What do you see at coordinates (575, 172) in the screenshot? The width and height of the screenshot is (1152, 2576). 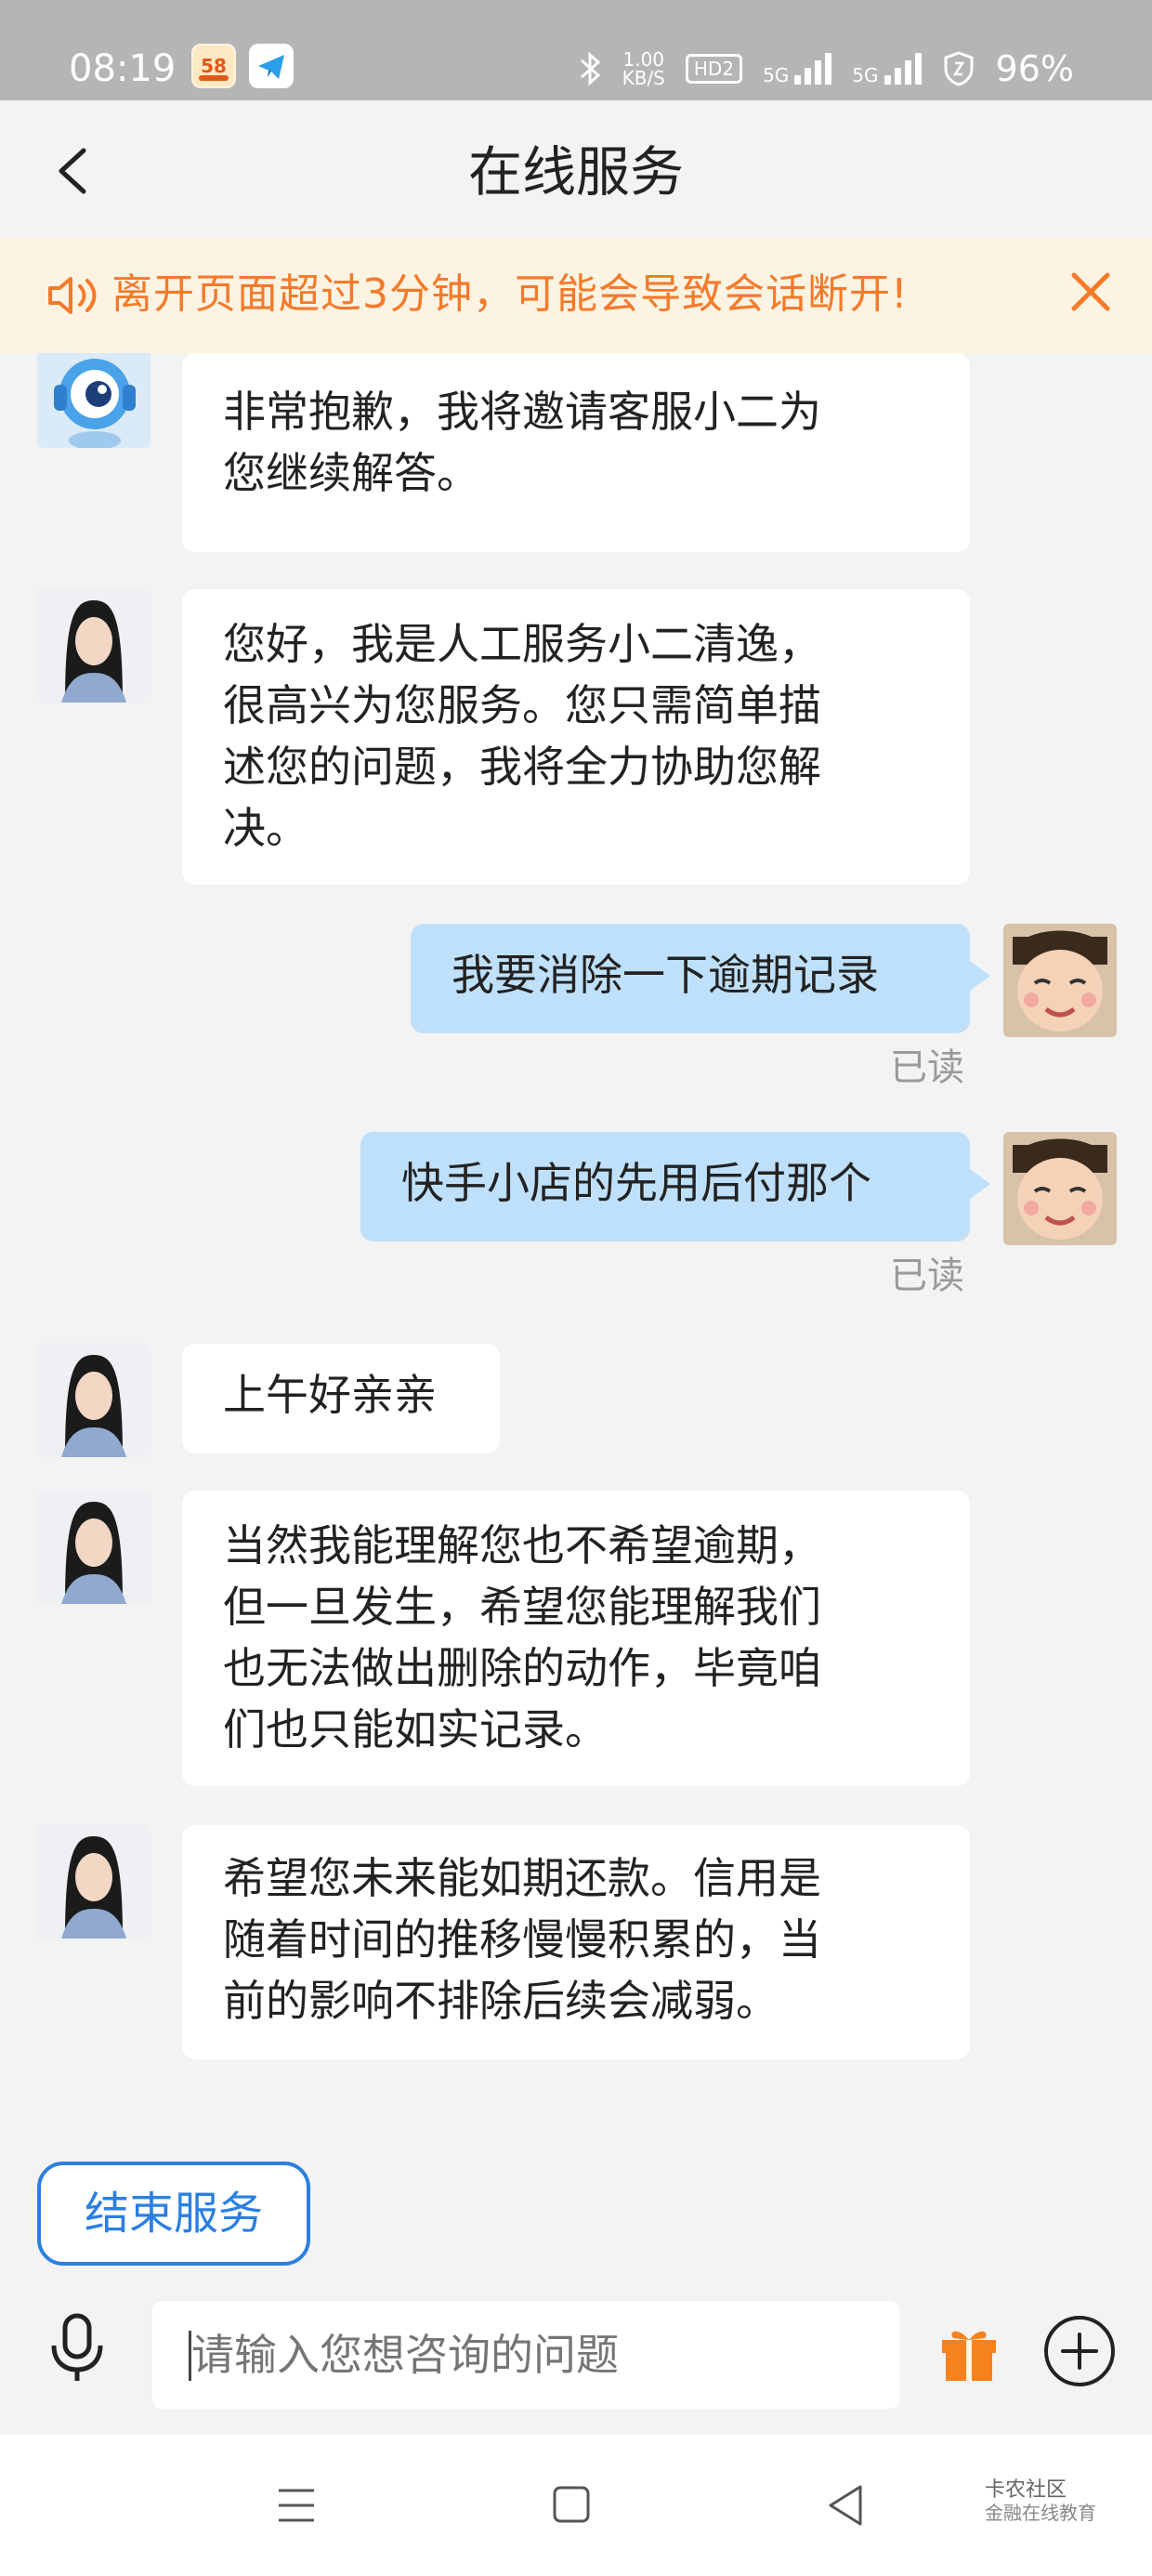 I see `page-title: 在线服务` at bounding box center [575, 172].